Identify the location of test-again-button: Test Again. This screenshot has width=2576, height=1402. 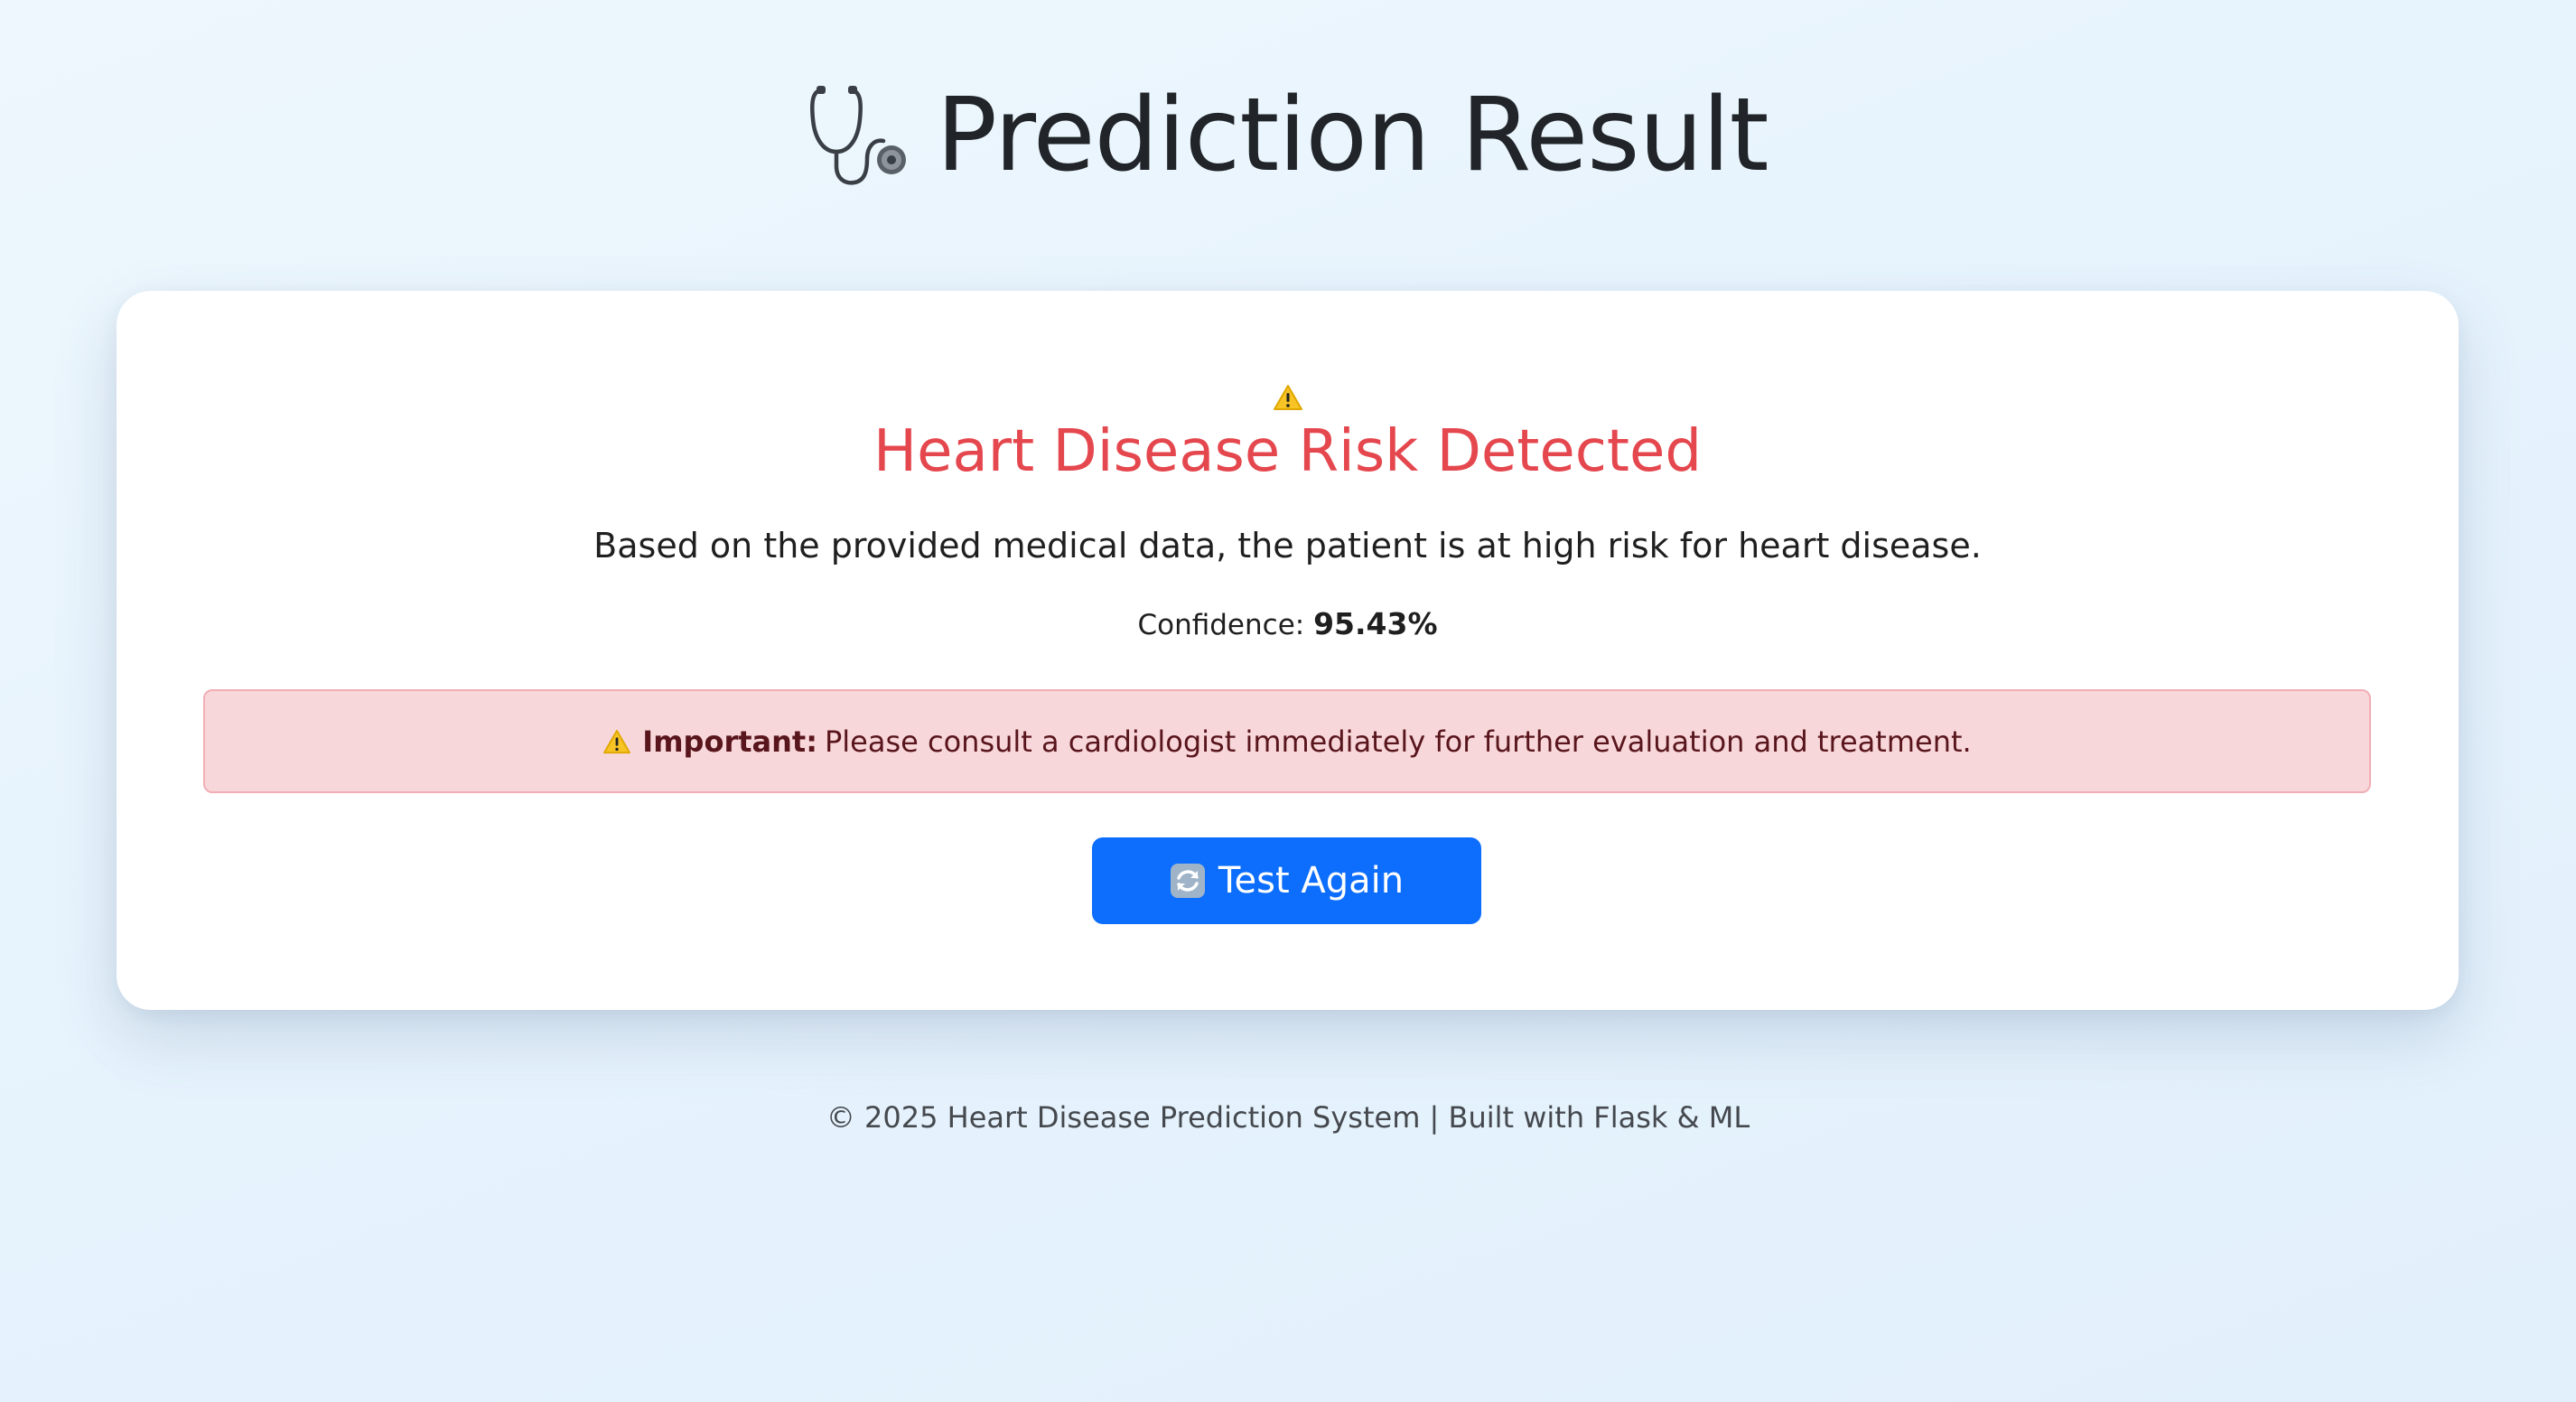
(1286, 881).